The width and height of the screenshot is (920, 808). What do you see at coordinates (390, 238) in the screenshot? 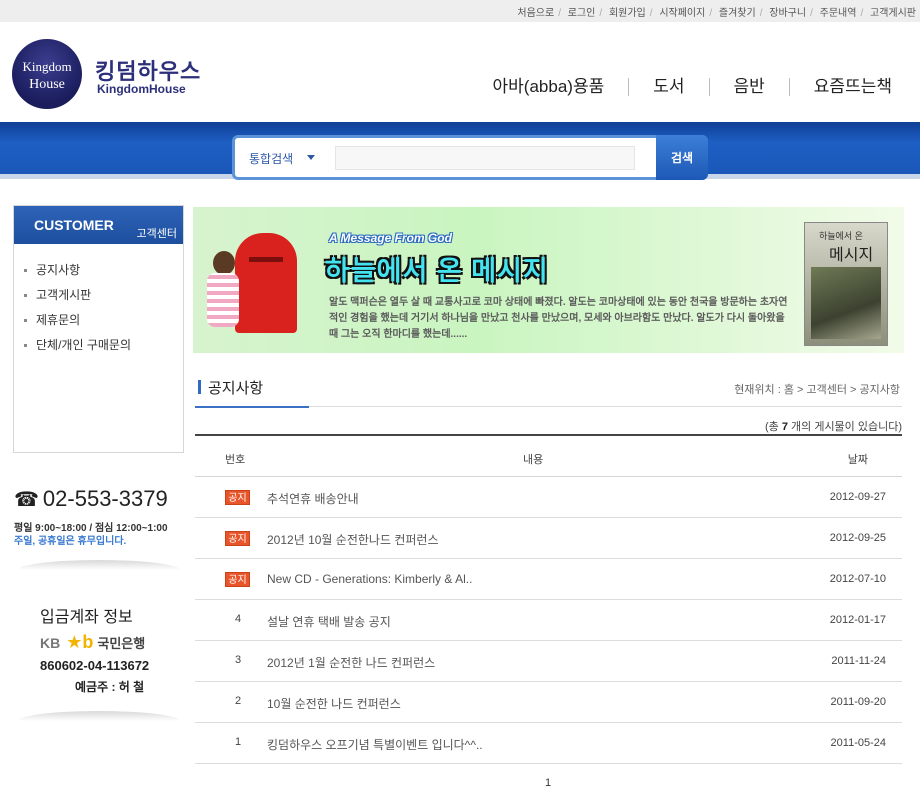
I see `banner-subtitle: A Message From God` at bounding box center [390, 238].